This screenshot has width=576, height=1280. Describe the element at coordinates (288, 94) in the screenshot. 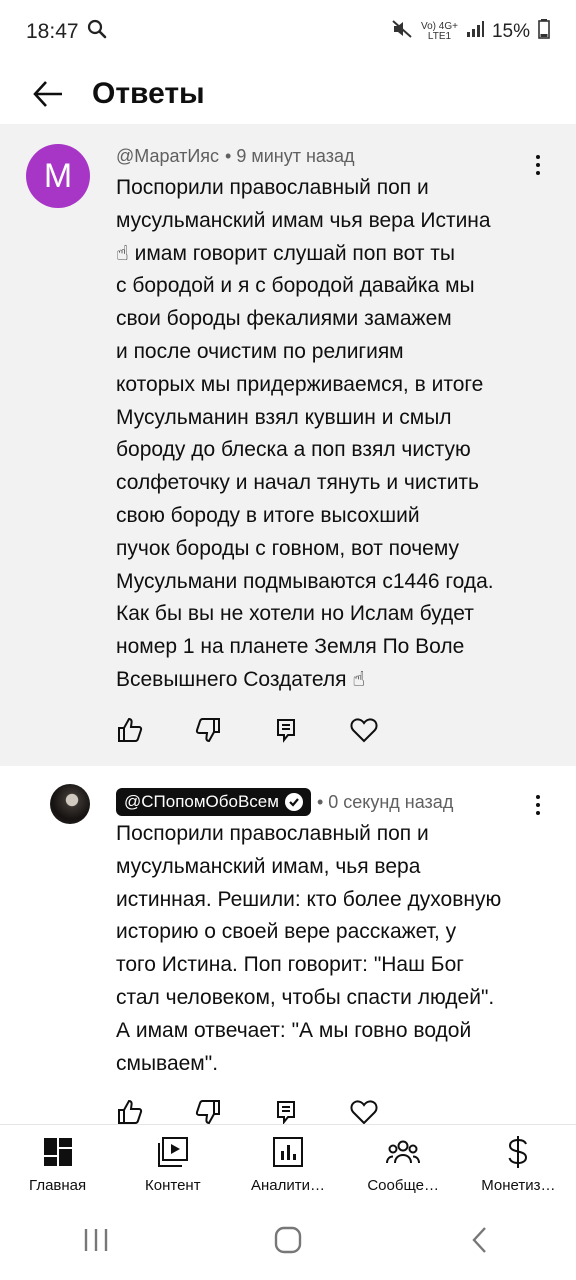

I see `app-bar: Ответы` at that location.